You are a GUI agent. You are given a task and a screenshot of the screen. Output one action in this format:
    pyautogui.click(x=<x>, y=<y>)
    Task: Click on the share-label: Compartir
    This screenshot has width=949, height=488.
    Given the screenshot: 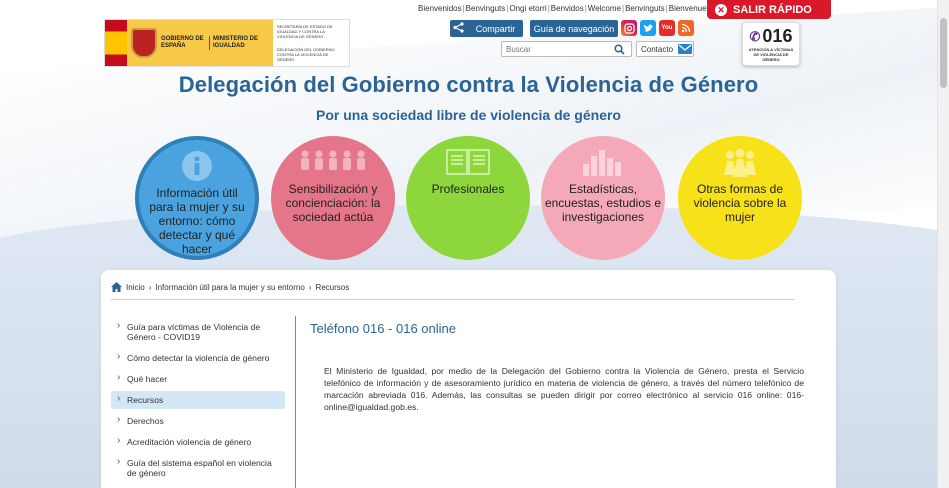 What is the action you would take?
    pyautogui.click(x=495, y=28)
    